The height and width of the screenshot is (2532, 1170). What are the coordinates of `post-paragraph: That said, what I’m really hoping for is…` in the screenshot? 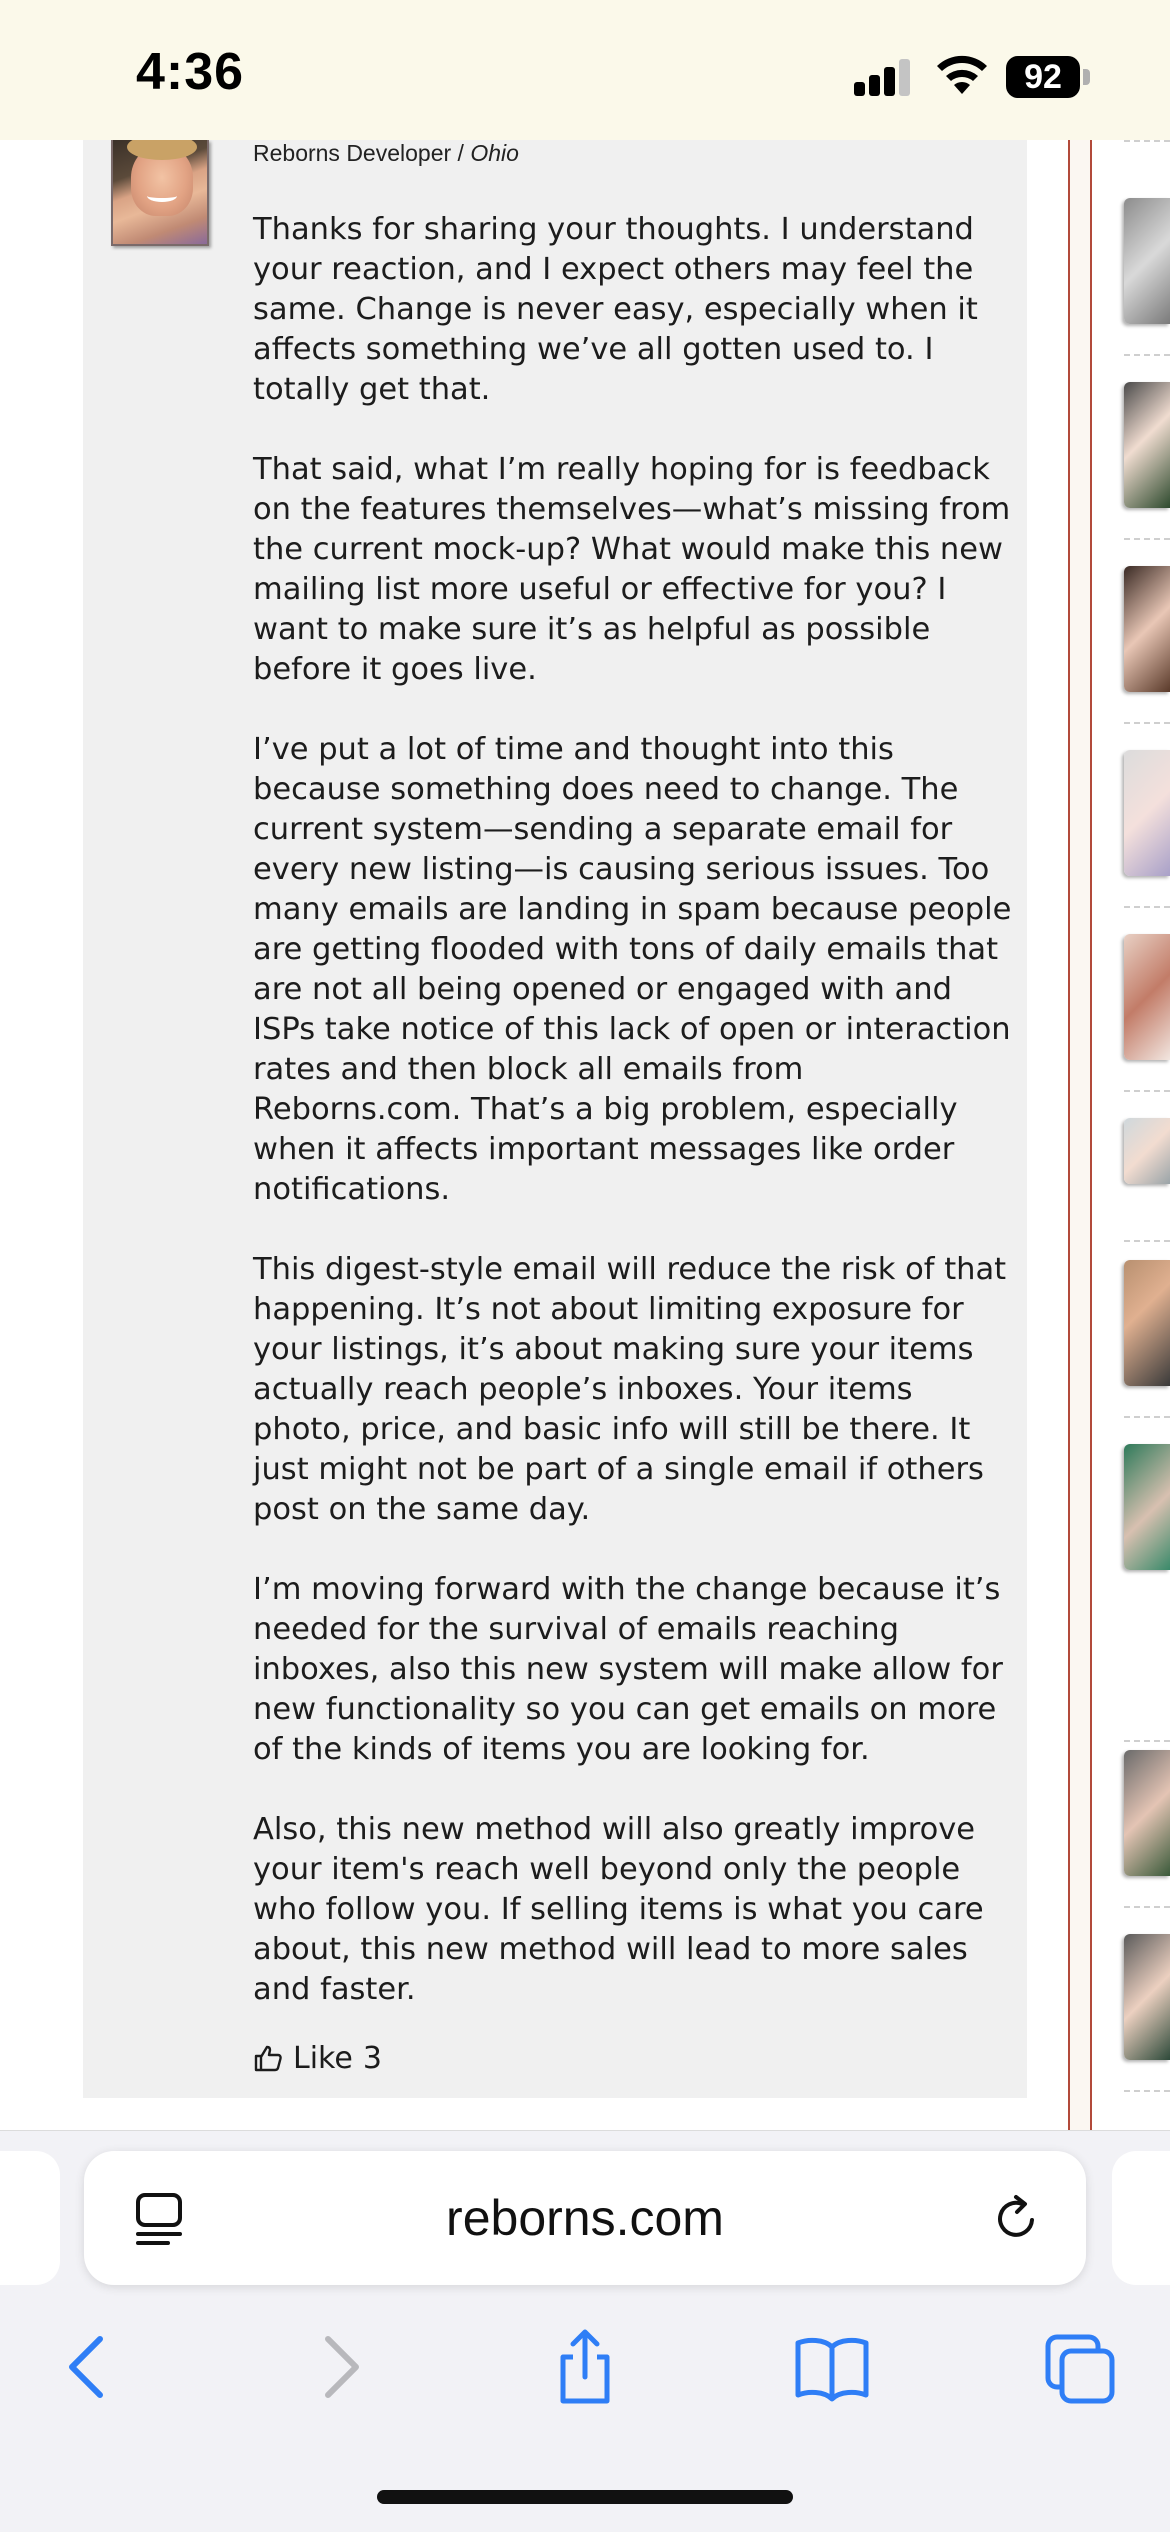 It's located at (632, 569).